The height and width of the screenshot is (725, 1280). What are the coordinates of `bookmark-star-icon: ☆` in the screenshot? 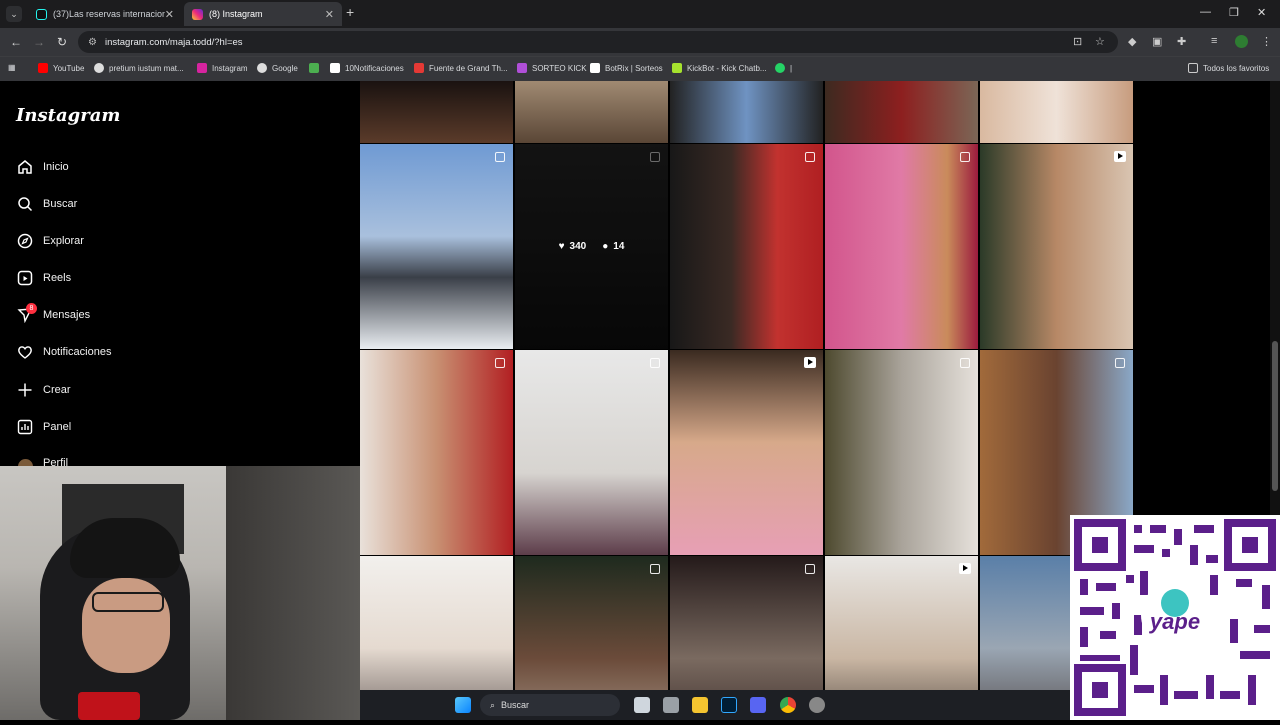 It's located at (1100, 41).